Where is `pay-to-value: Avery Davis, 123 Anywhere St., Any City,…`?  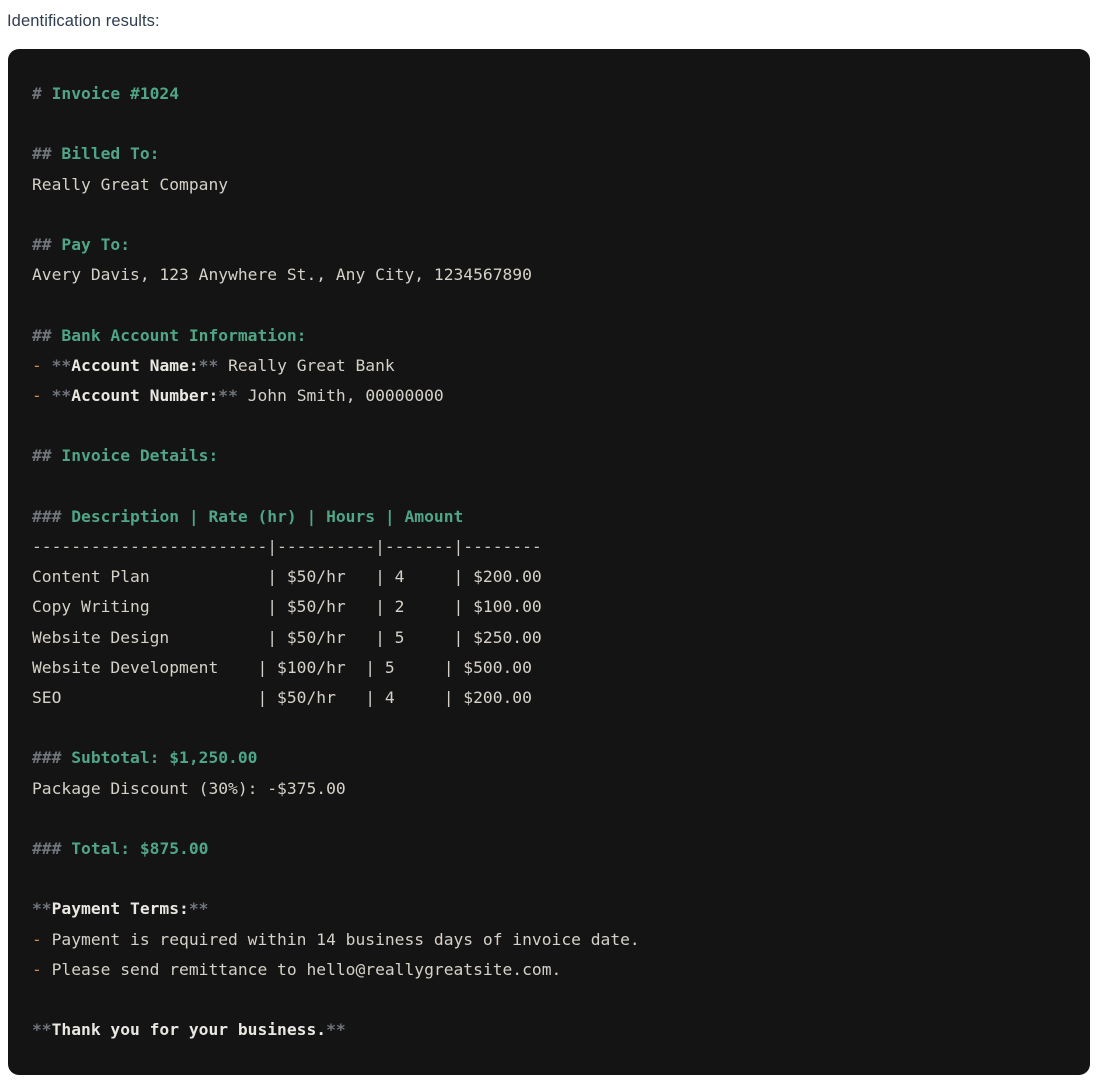 pay-to-value: Avery Davis, 123 Anywhere St., Any City,… is located at coordinates (282, 275).